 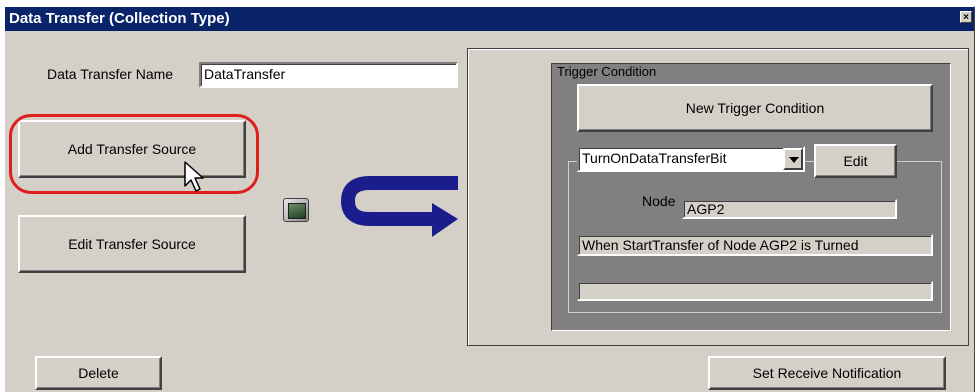 What do you see at coordinates (755, 108) in the screenshot?
I see `new-trigger-condition-button: New Trigger Condition` at bounding box center [755, 108].